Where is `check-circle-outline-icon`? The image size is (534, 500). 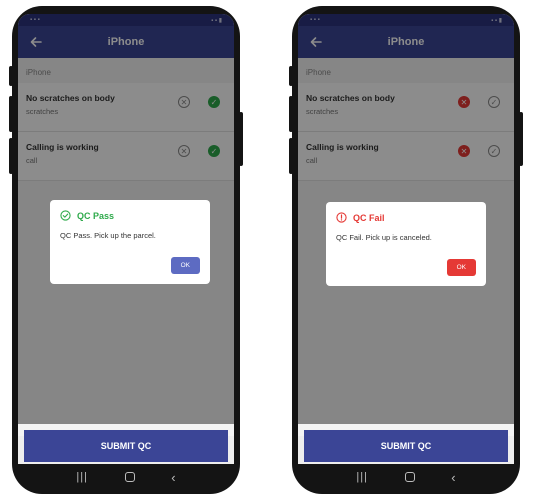
check-circle-outline-icon is located at coordinates (65, 215).